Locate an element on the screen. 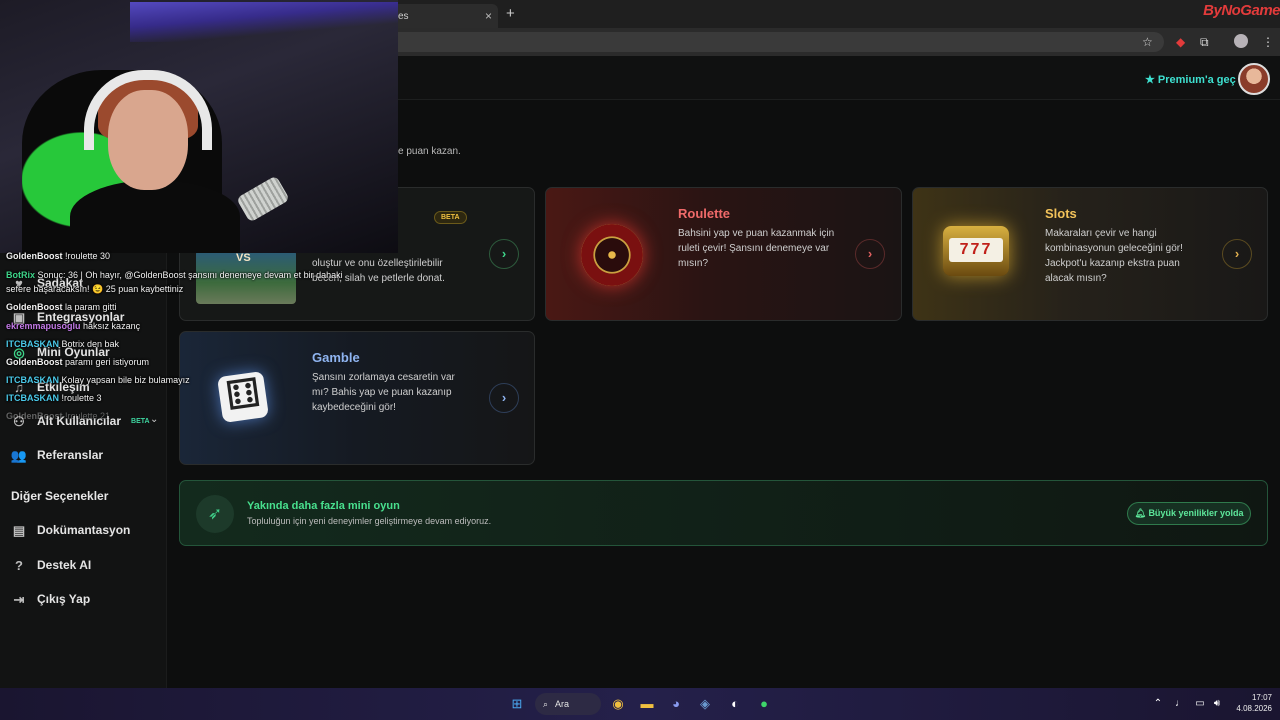 This screenshot has height=720, width=1280. sidebar-item-label: Dokümantasyon is located at coordinates (84, 530).